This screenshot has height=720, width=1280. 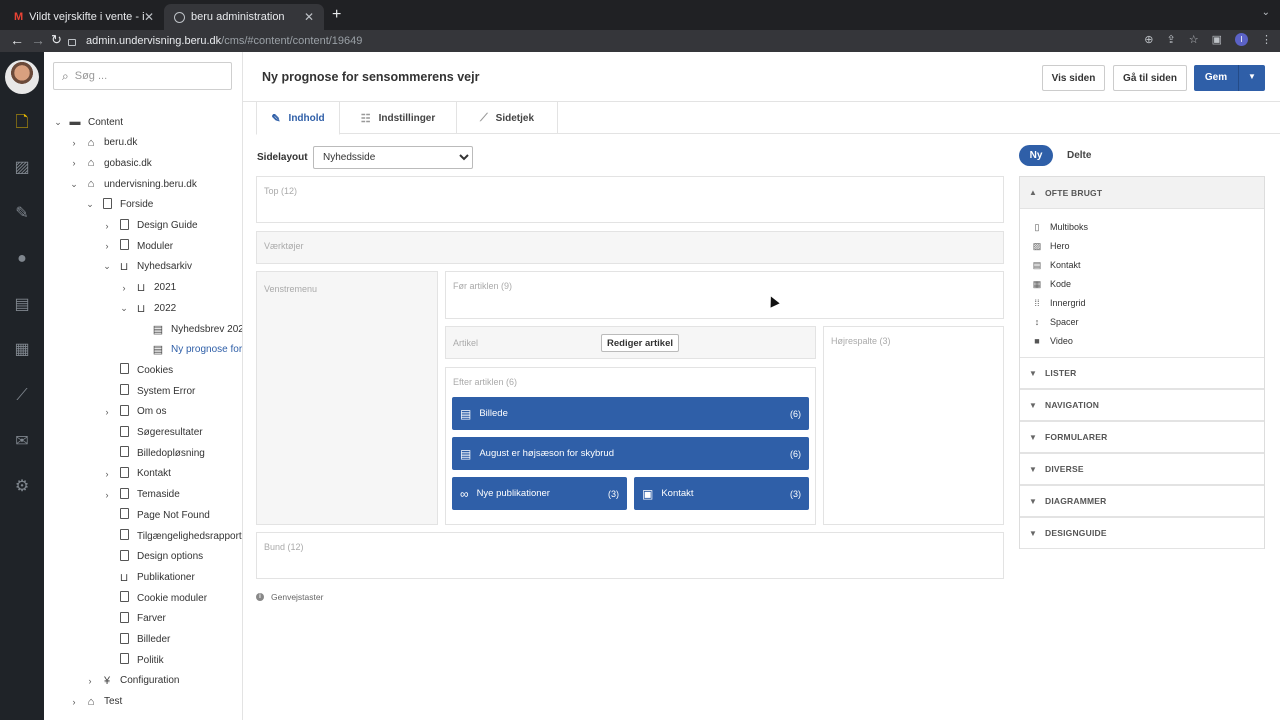 I want to click on caret-down-icon: ▼, so click(x=1251, y=78).